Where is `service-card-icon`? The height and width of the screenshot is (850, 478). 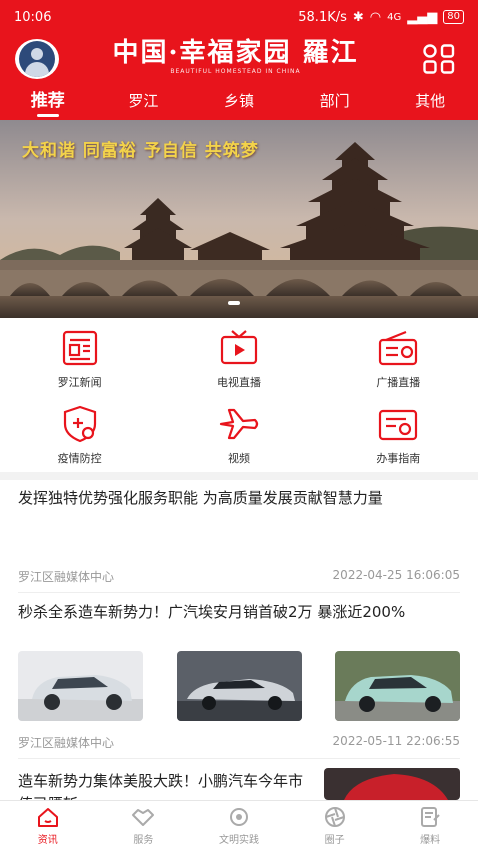 service-card-icon is located at coordinates (398, 425).